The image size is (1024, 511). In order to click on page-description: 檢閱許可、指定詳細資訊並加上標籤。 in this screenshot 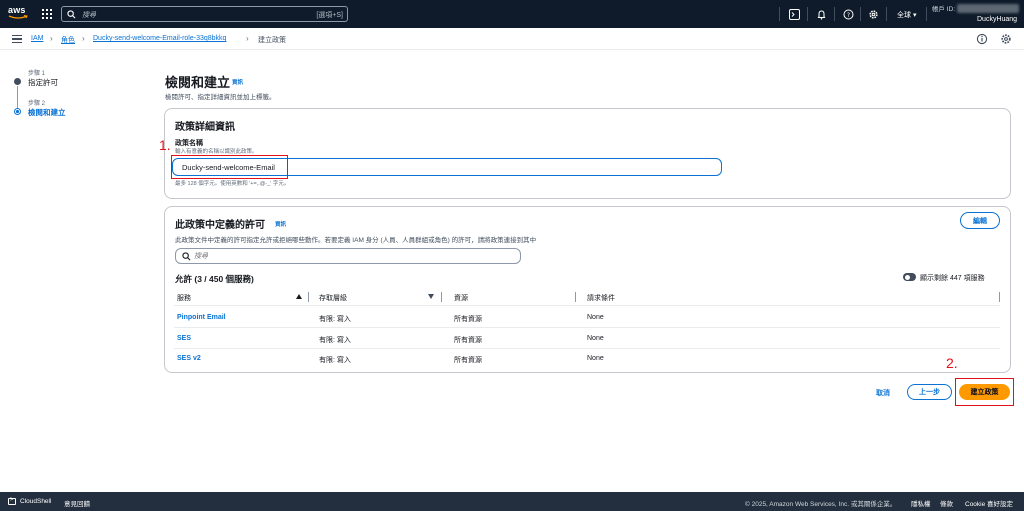, I will do `click(220, 97)`.